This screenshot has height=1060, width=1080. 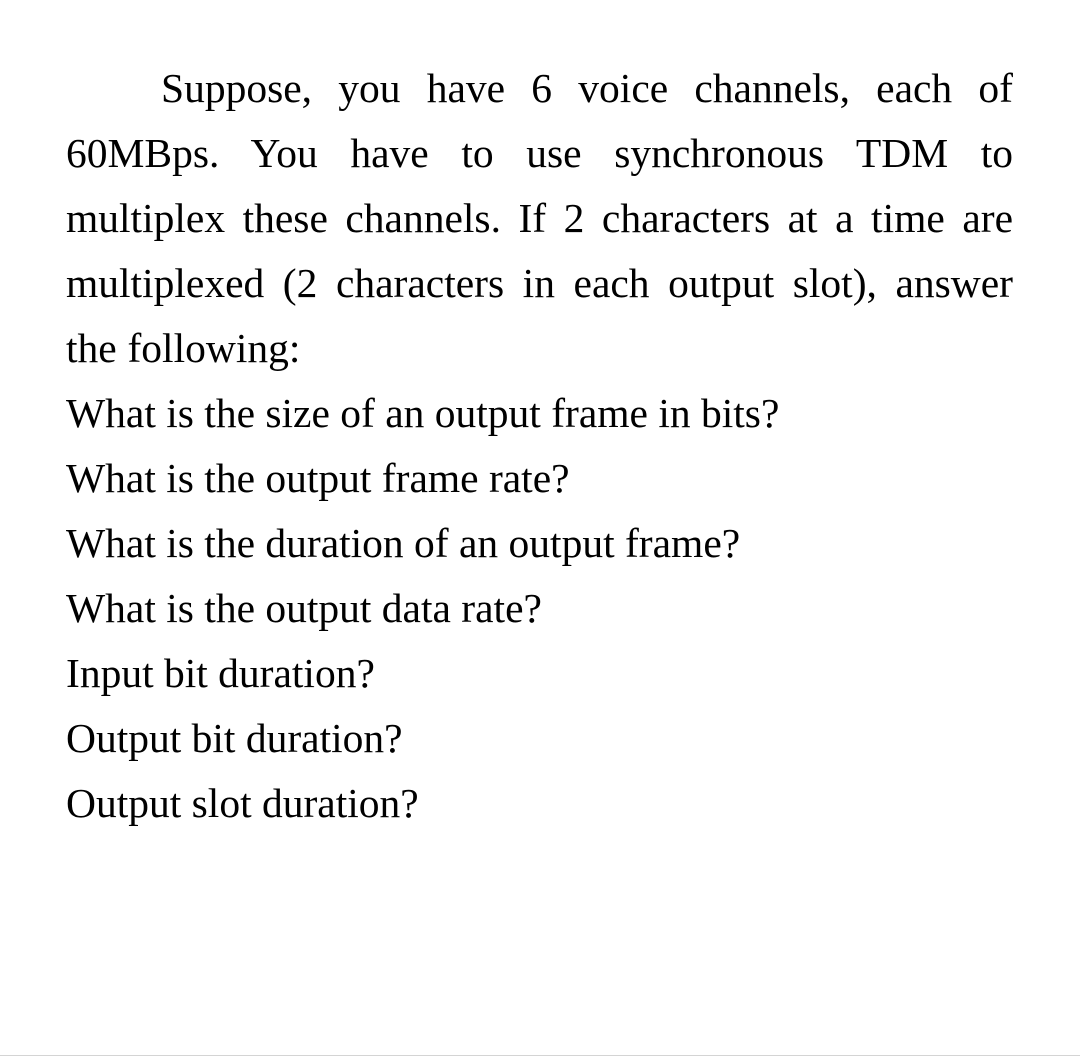 What do you see at coordinates (220, 673) in the screenshot?
I see `question-item-5: Input bit duration?` at bounding box center [220, 673].